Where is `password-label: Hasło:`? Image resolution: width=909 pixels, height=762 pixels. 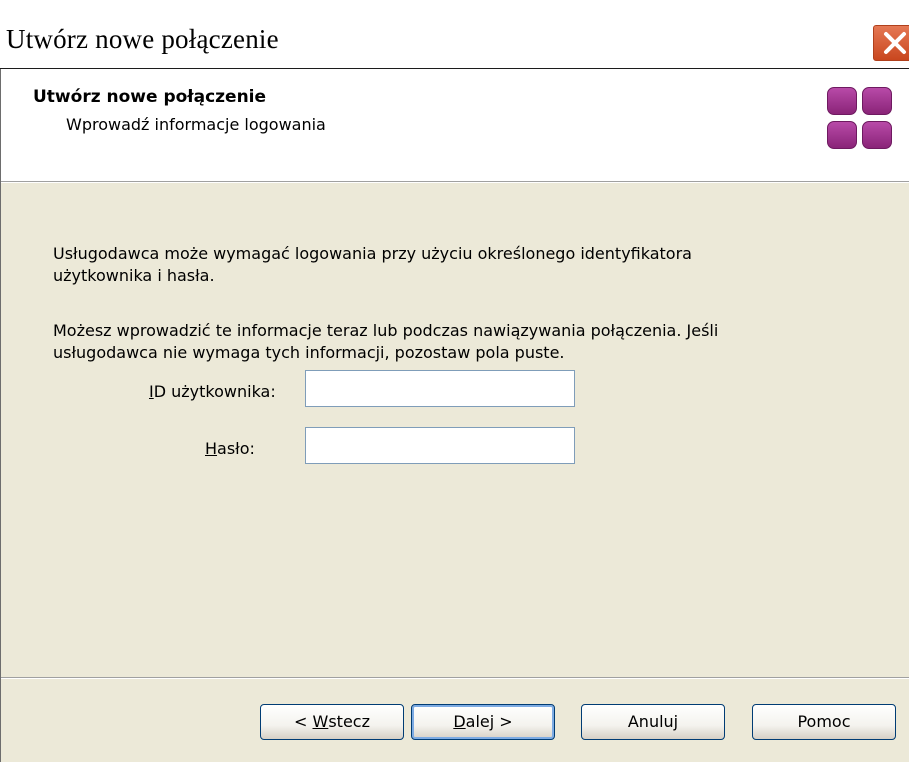
password-label: Hasło: is located at coordinates (230, 448).